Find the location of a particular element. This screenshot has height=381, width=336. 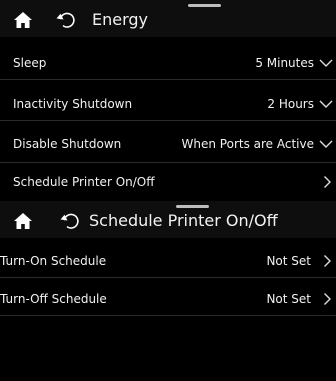

item-label: Schedule Printer On/Off is located at coordinates (84, 182).